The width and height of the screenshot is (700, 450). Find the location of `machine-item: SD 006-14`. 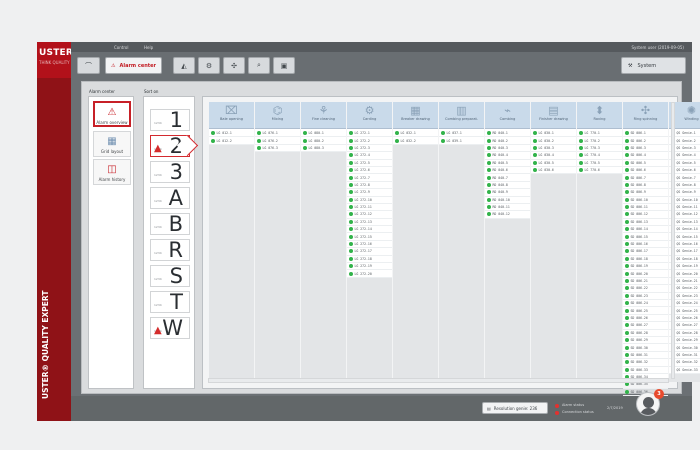

machine-item: SD 006-14 is located at coordinates (645, 230).